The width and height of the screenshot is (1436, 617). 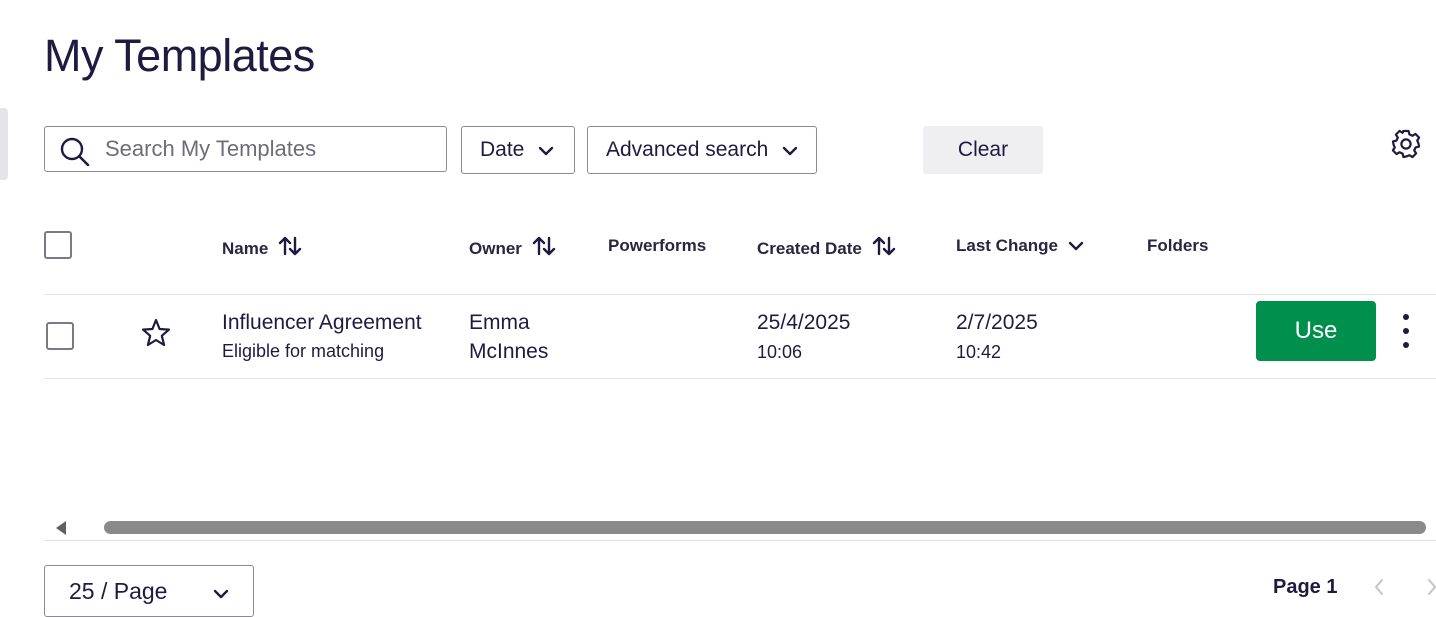 What do you see at coordinates (983, 150) in the screenshot?
I see `clear-button: Clear` at bounding box center [983, 150].